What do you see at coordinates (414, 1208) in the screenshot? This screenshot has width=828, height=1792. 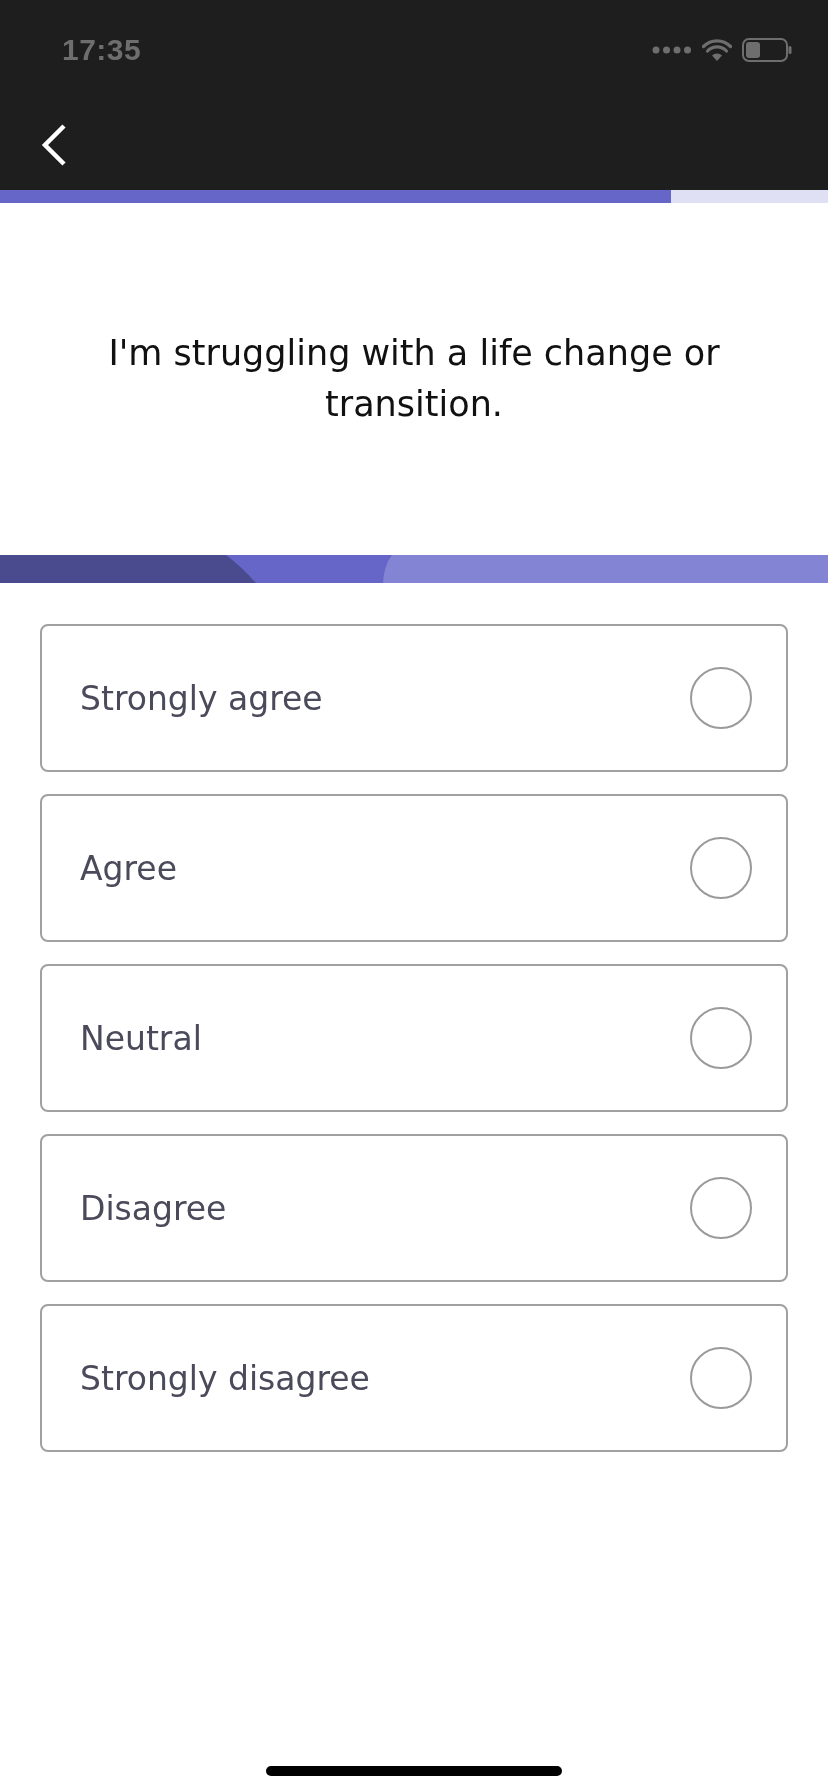 I see `answer-option: Disagree` at bounding box center [414, 1208].